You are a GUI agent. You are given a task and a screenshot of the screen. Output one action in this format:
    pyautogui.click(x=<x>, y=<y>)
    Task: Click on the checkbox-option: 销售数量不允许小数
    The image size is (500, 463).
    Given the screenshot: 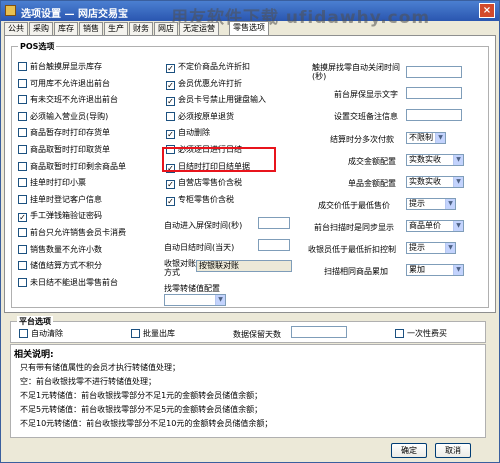 What is the action you would take?
    pyautogui.click(x=60, y=250)
    